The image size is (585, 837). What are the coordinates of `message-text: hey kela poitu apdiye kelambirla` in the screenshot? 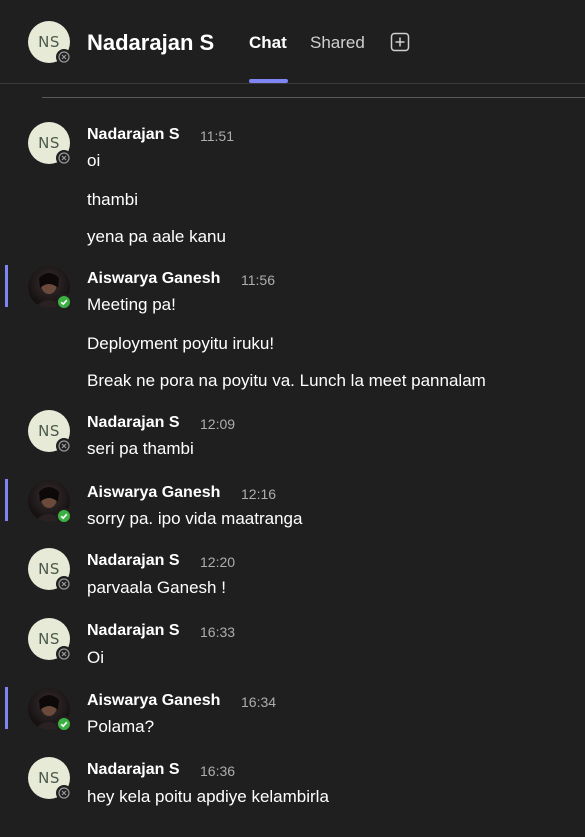 It's located at (208, 797).